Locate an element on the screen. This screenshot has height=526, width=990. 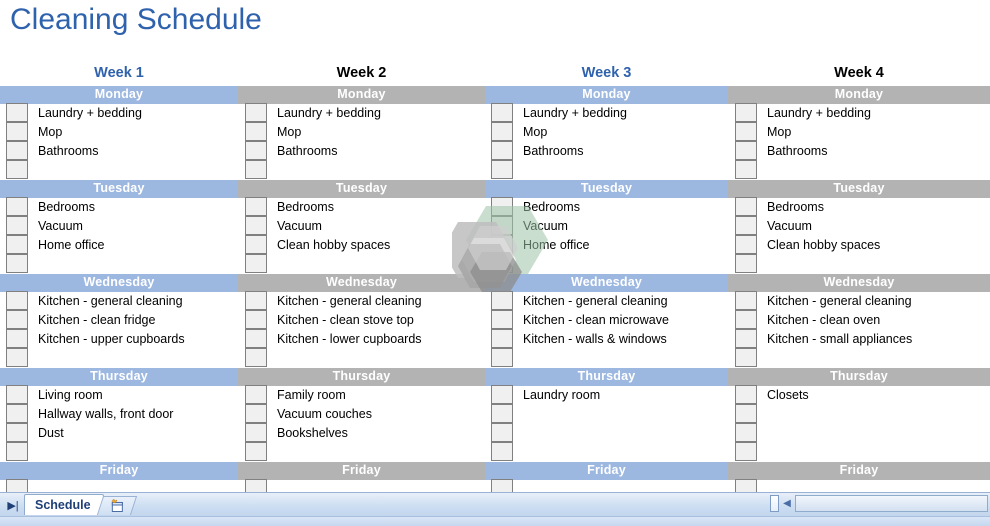
scroll-split-handle is located at coordinates (774, 503).